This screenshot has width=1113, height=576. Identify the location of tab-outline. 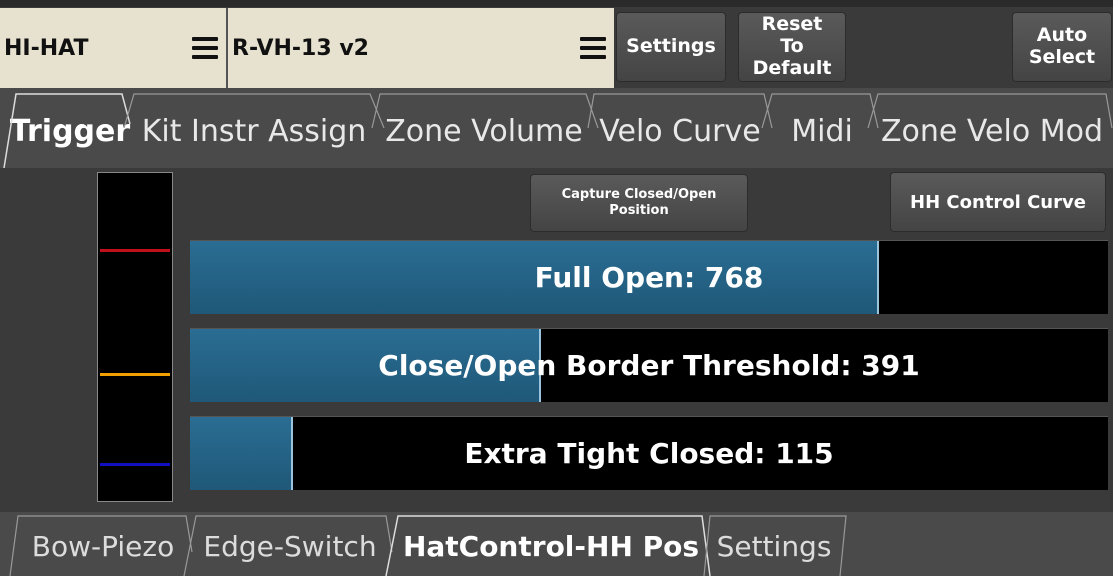
(558, 130).